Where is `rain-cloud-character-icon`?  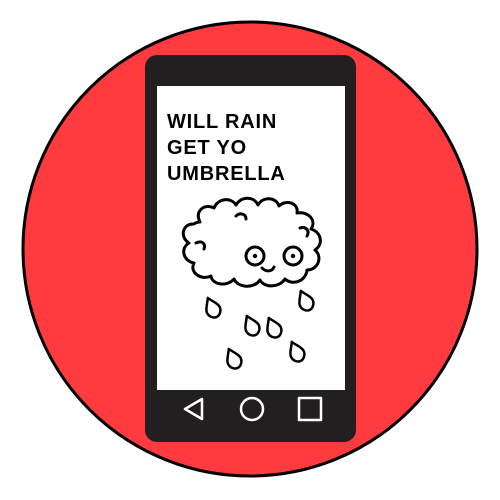
rain-cloud-character-icon is located at coordinates (251, 242).